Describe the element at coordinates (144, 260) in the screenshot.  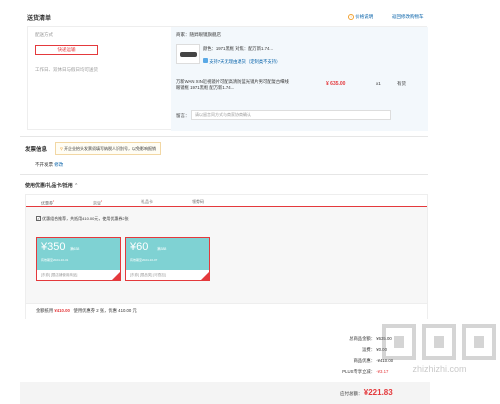
I see `coupon-date: 有效期至2024-10-07` at that location.